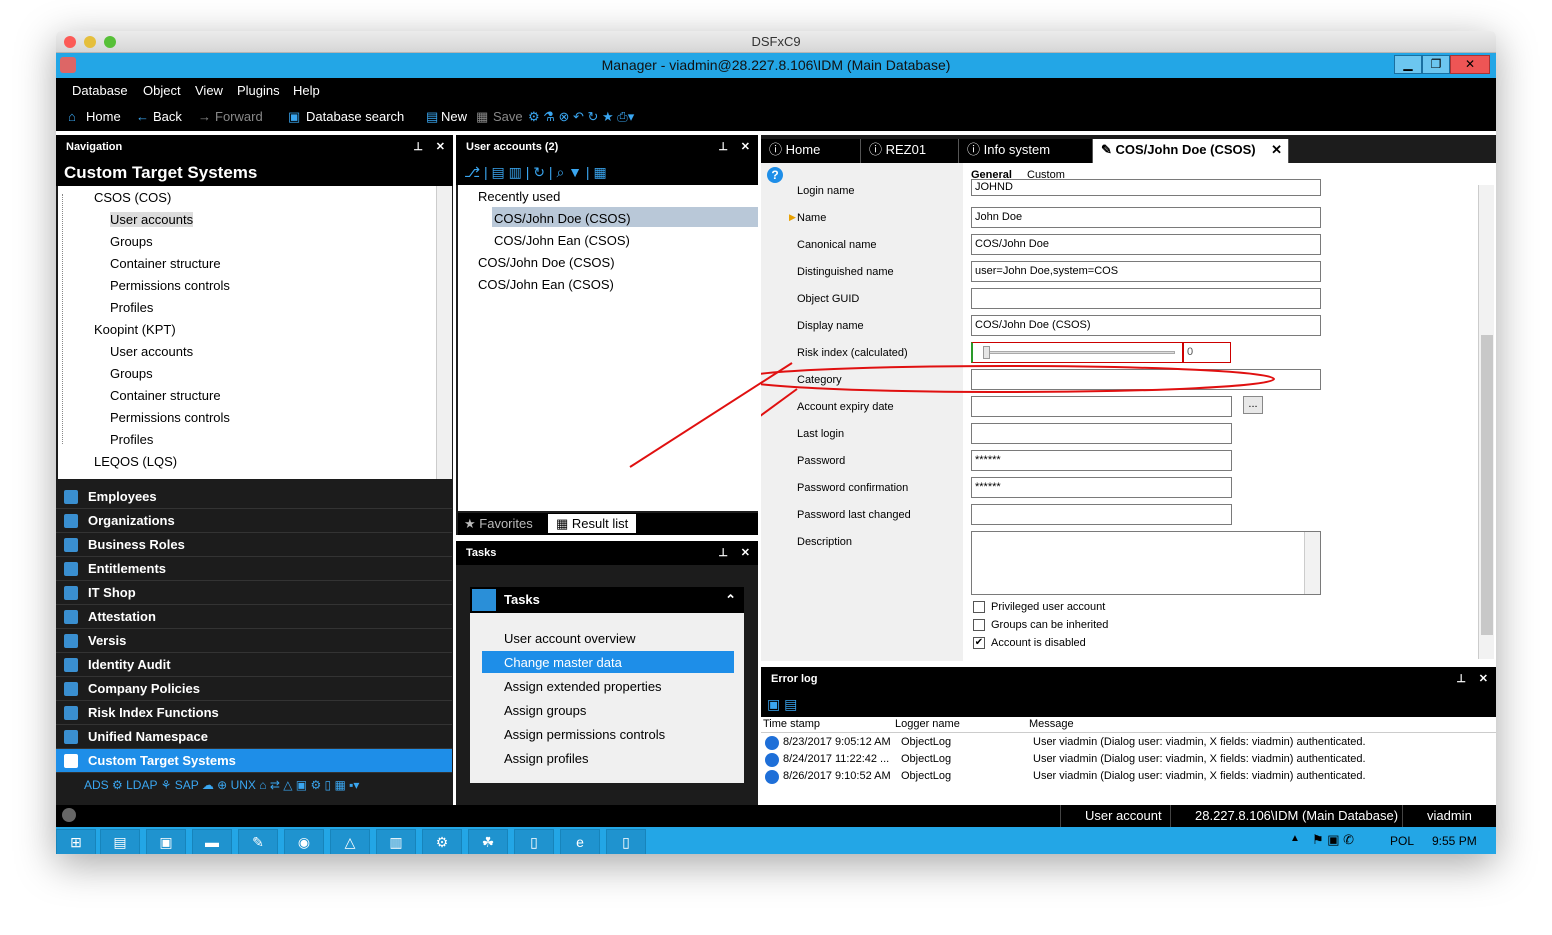 This screenshot has height=935, width=1552. I want to click on zoom-dot-icon, so click(110, 42).